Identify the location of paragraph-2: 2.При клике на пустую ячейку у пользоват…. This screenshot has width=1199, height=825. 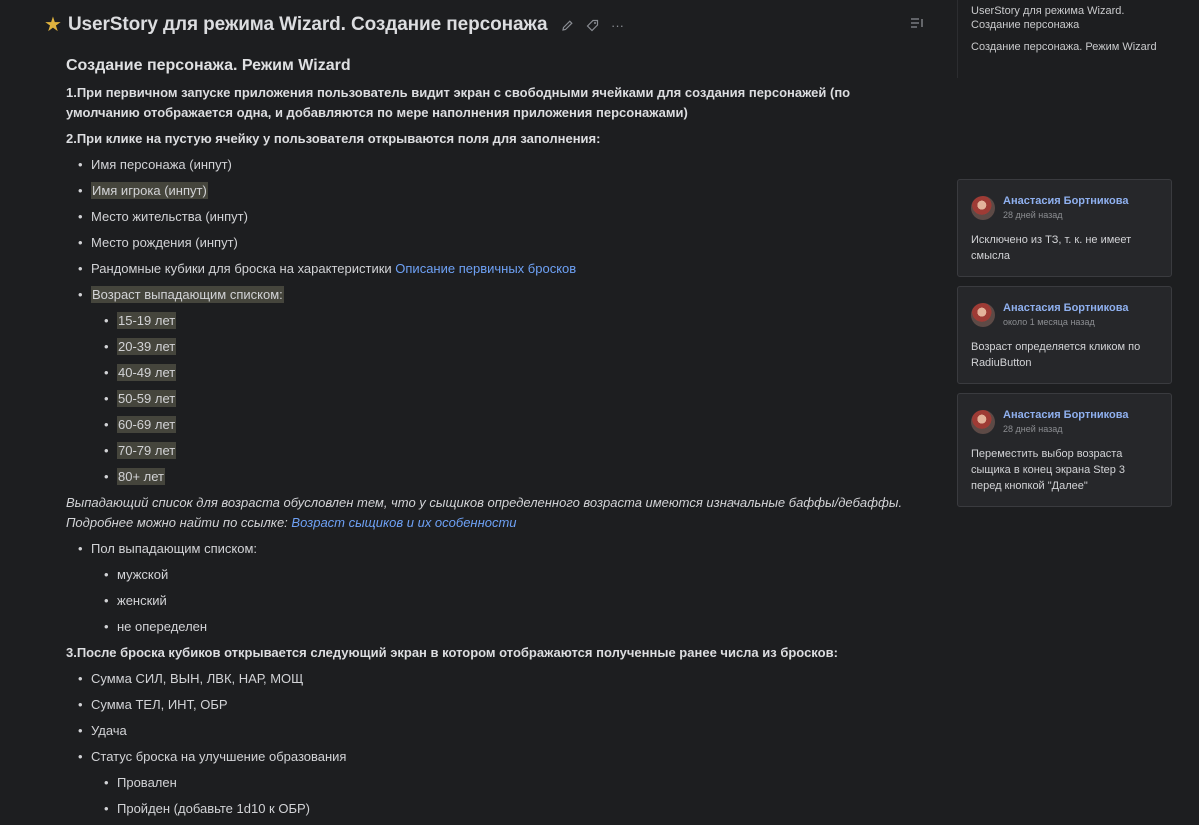
(333, 138).